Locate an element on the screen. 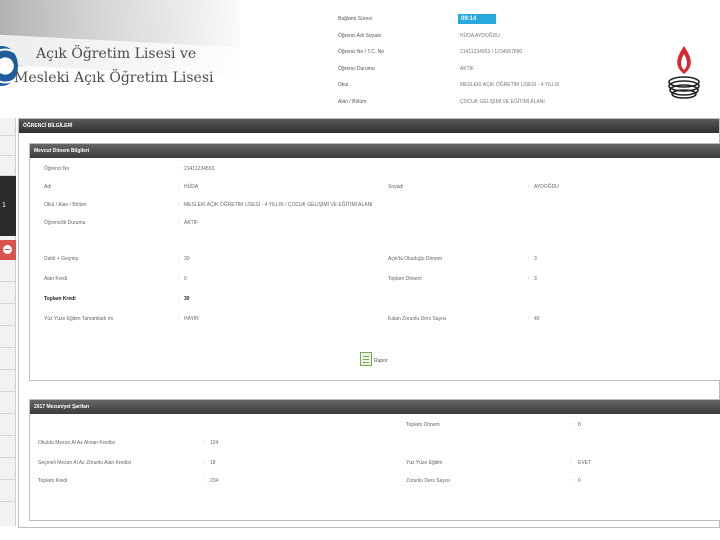 This screenshot has height=540, width=720. req4-value: 234 is located at coordinates (214, 481).